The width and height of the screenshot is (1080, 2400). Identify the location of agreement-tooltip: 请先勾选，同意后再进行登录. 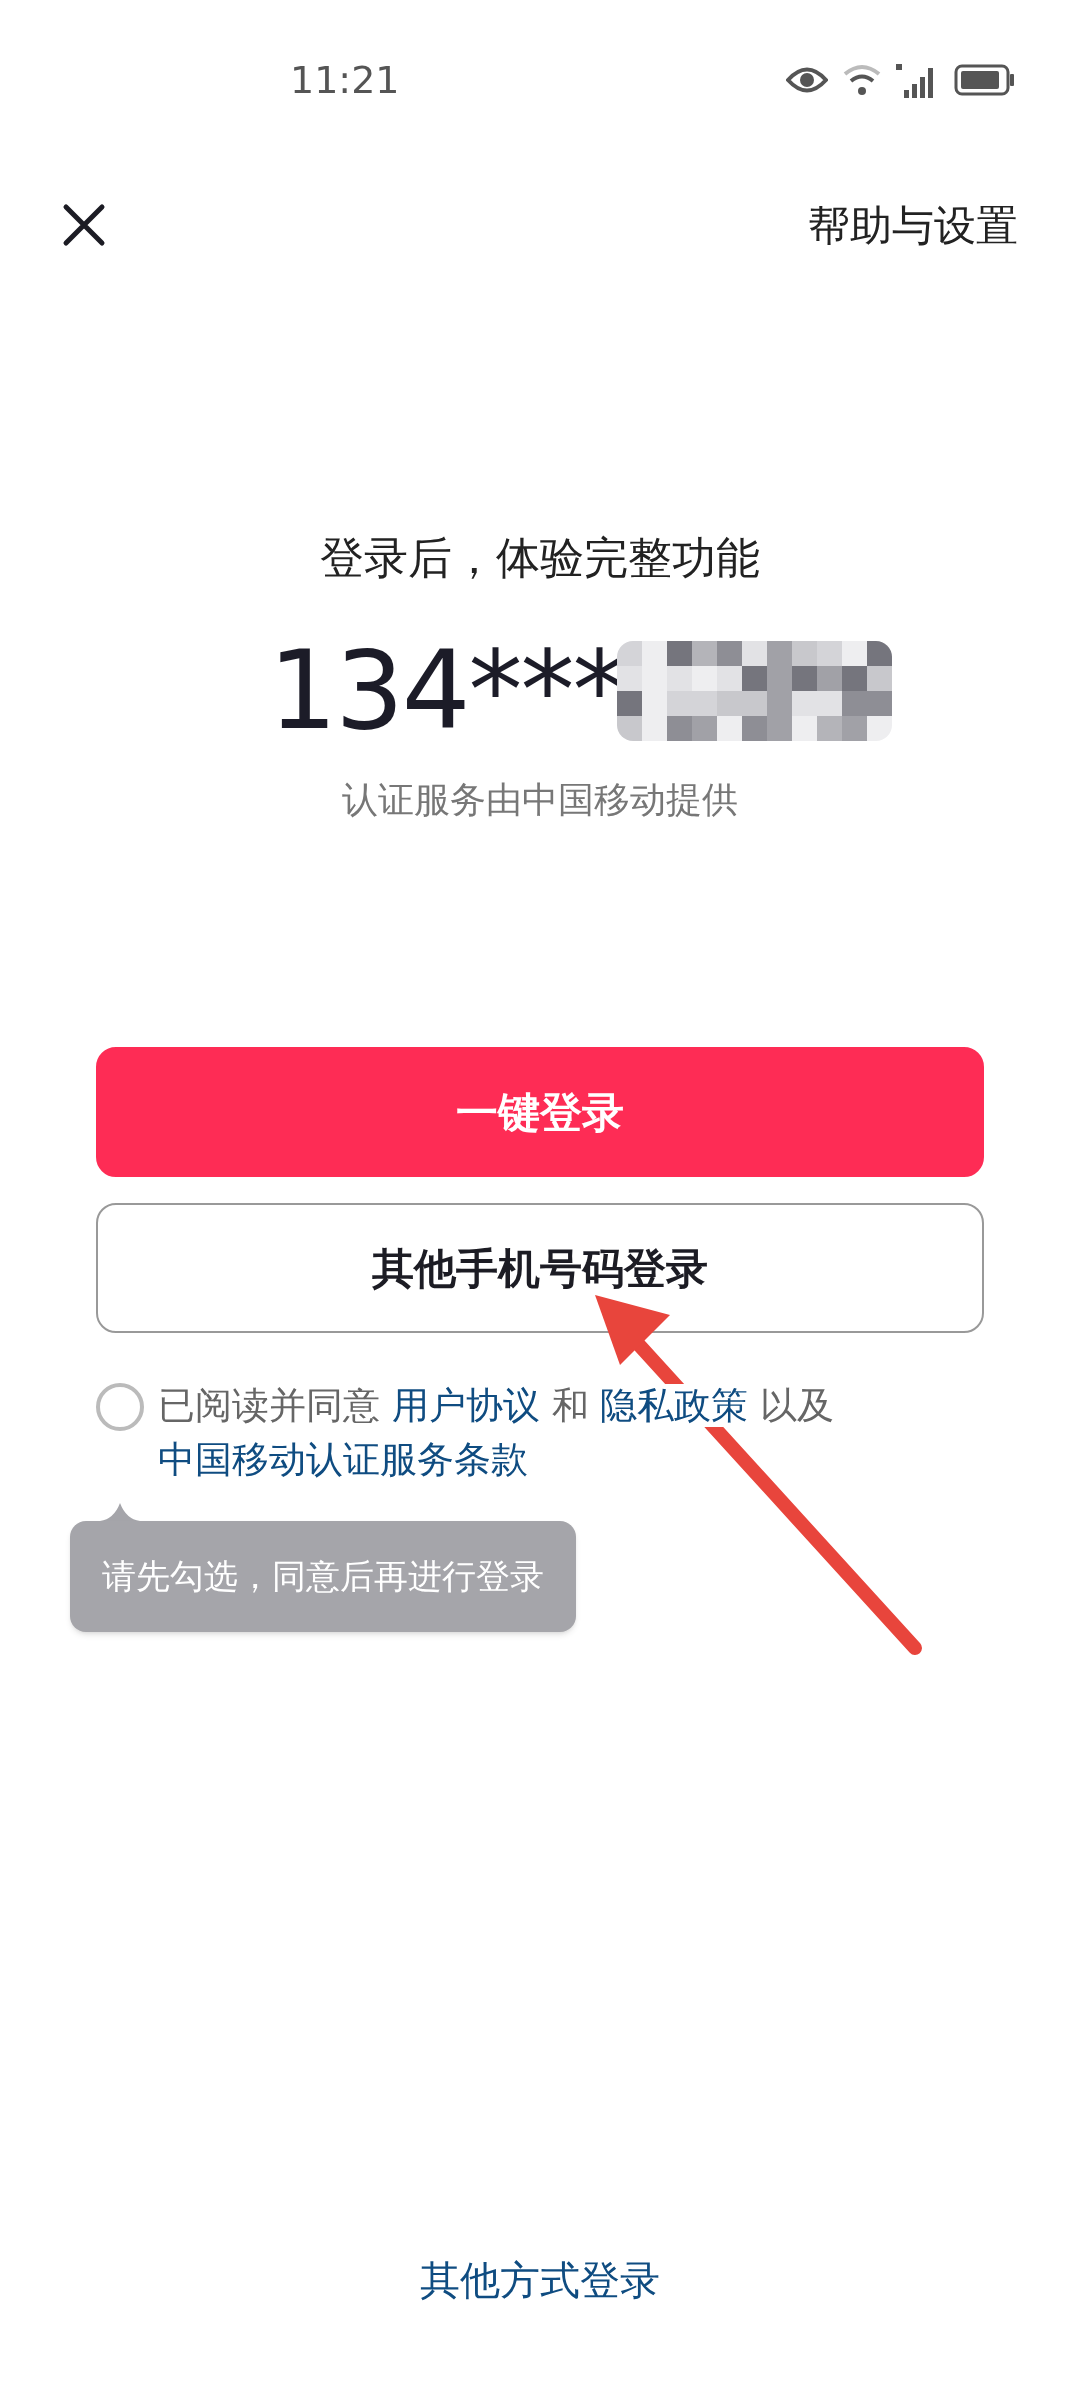
(323, 1576).